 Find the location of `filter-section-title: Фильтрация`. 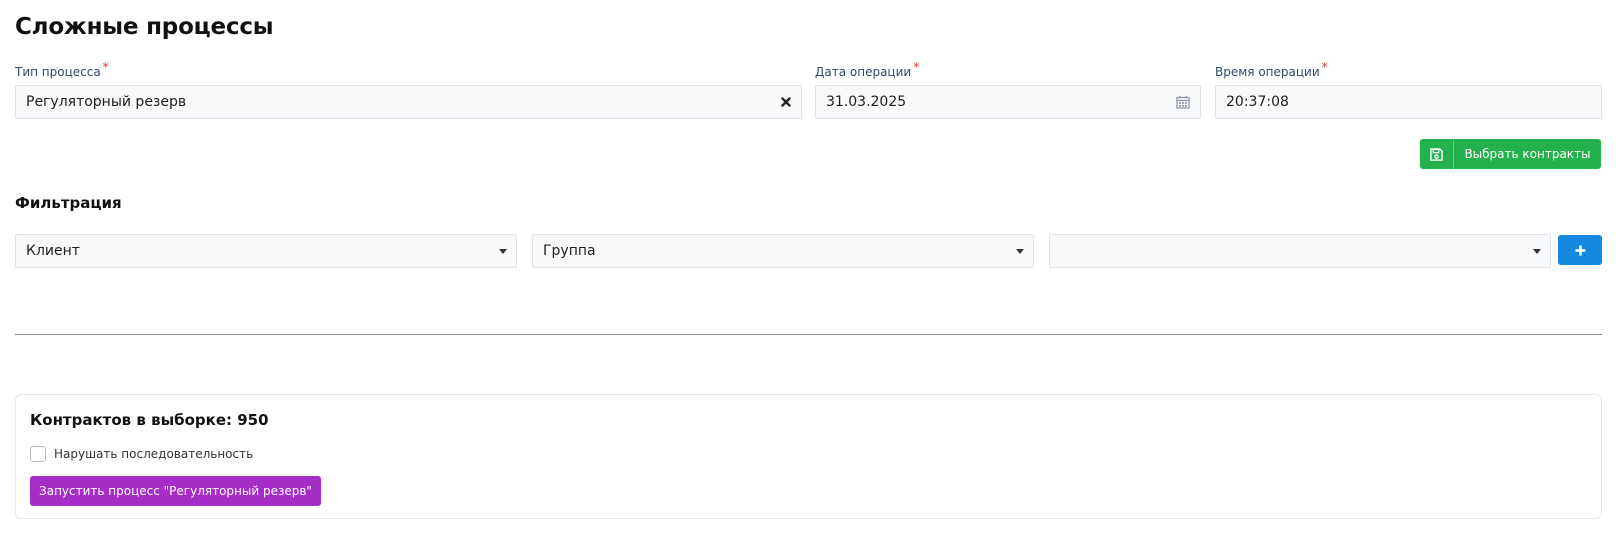

filter-section-title: Фильтрация is located at coordinates (68, 203).